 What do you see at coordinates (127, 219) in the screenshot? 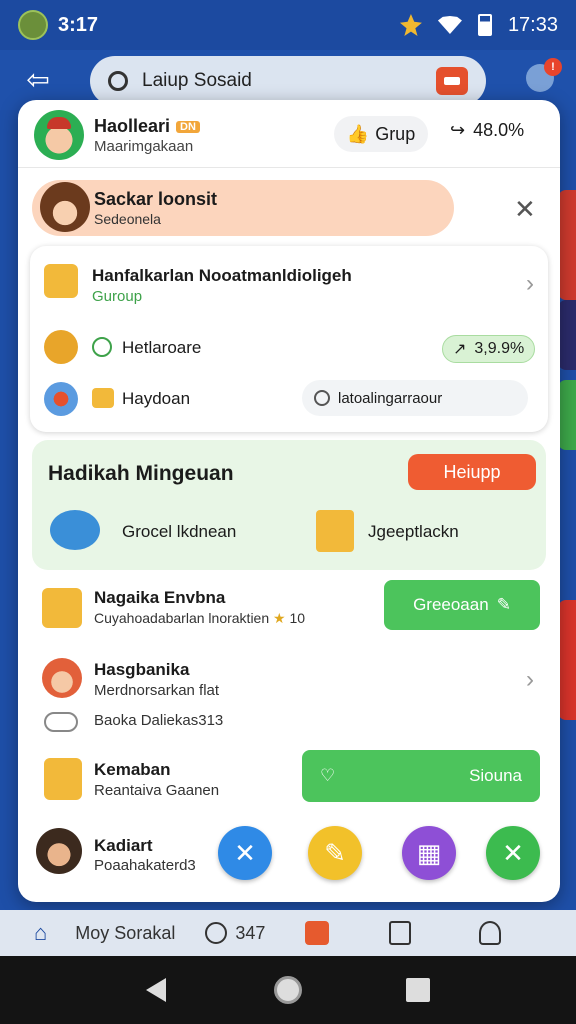
I see `banner-subtitle: Sedeonela` at bounding box center [127, 219].